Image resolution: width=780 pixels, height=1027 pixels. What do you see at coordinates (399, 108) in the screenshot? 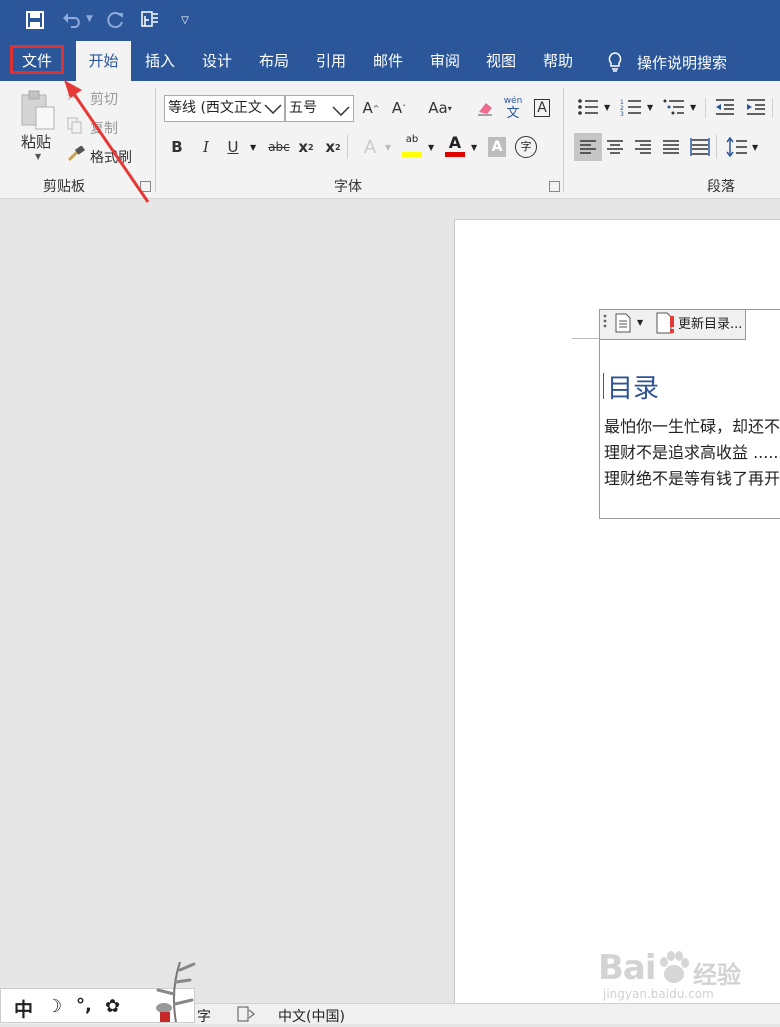
I see `shrink-font-icon: Aˇ` at bounding box center [399, 108].